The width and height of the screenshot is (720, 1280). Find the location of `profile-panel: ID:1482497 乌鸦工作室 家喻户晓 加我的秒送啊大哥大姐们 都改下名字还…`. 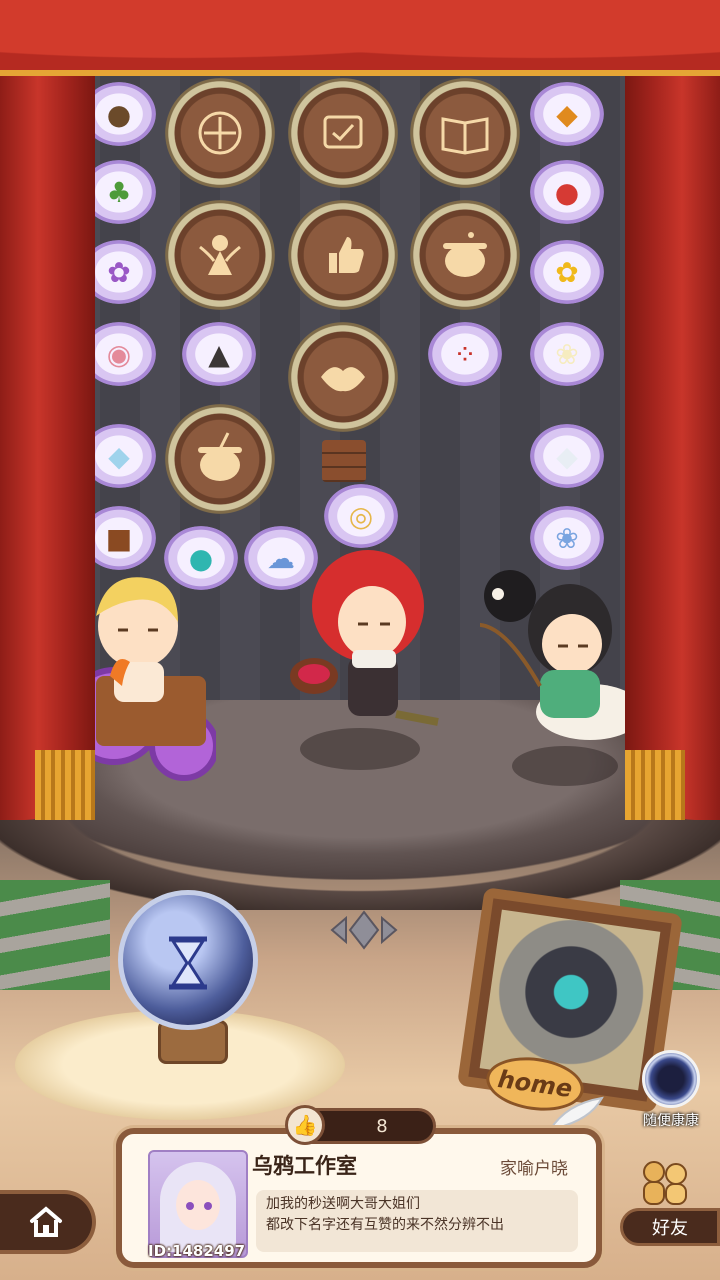

profile-panel: ID:1482497 乌鸦工作室 家喻户晓 加我的秒送啊大哥大姐们 都改下名字还… is located at coordinates (359, 1198).